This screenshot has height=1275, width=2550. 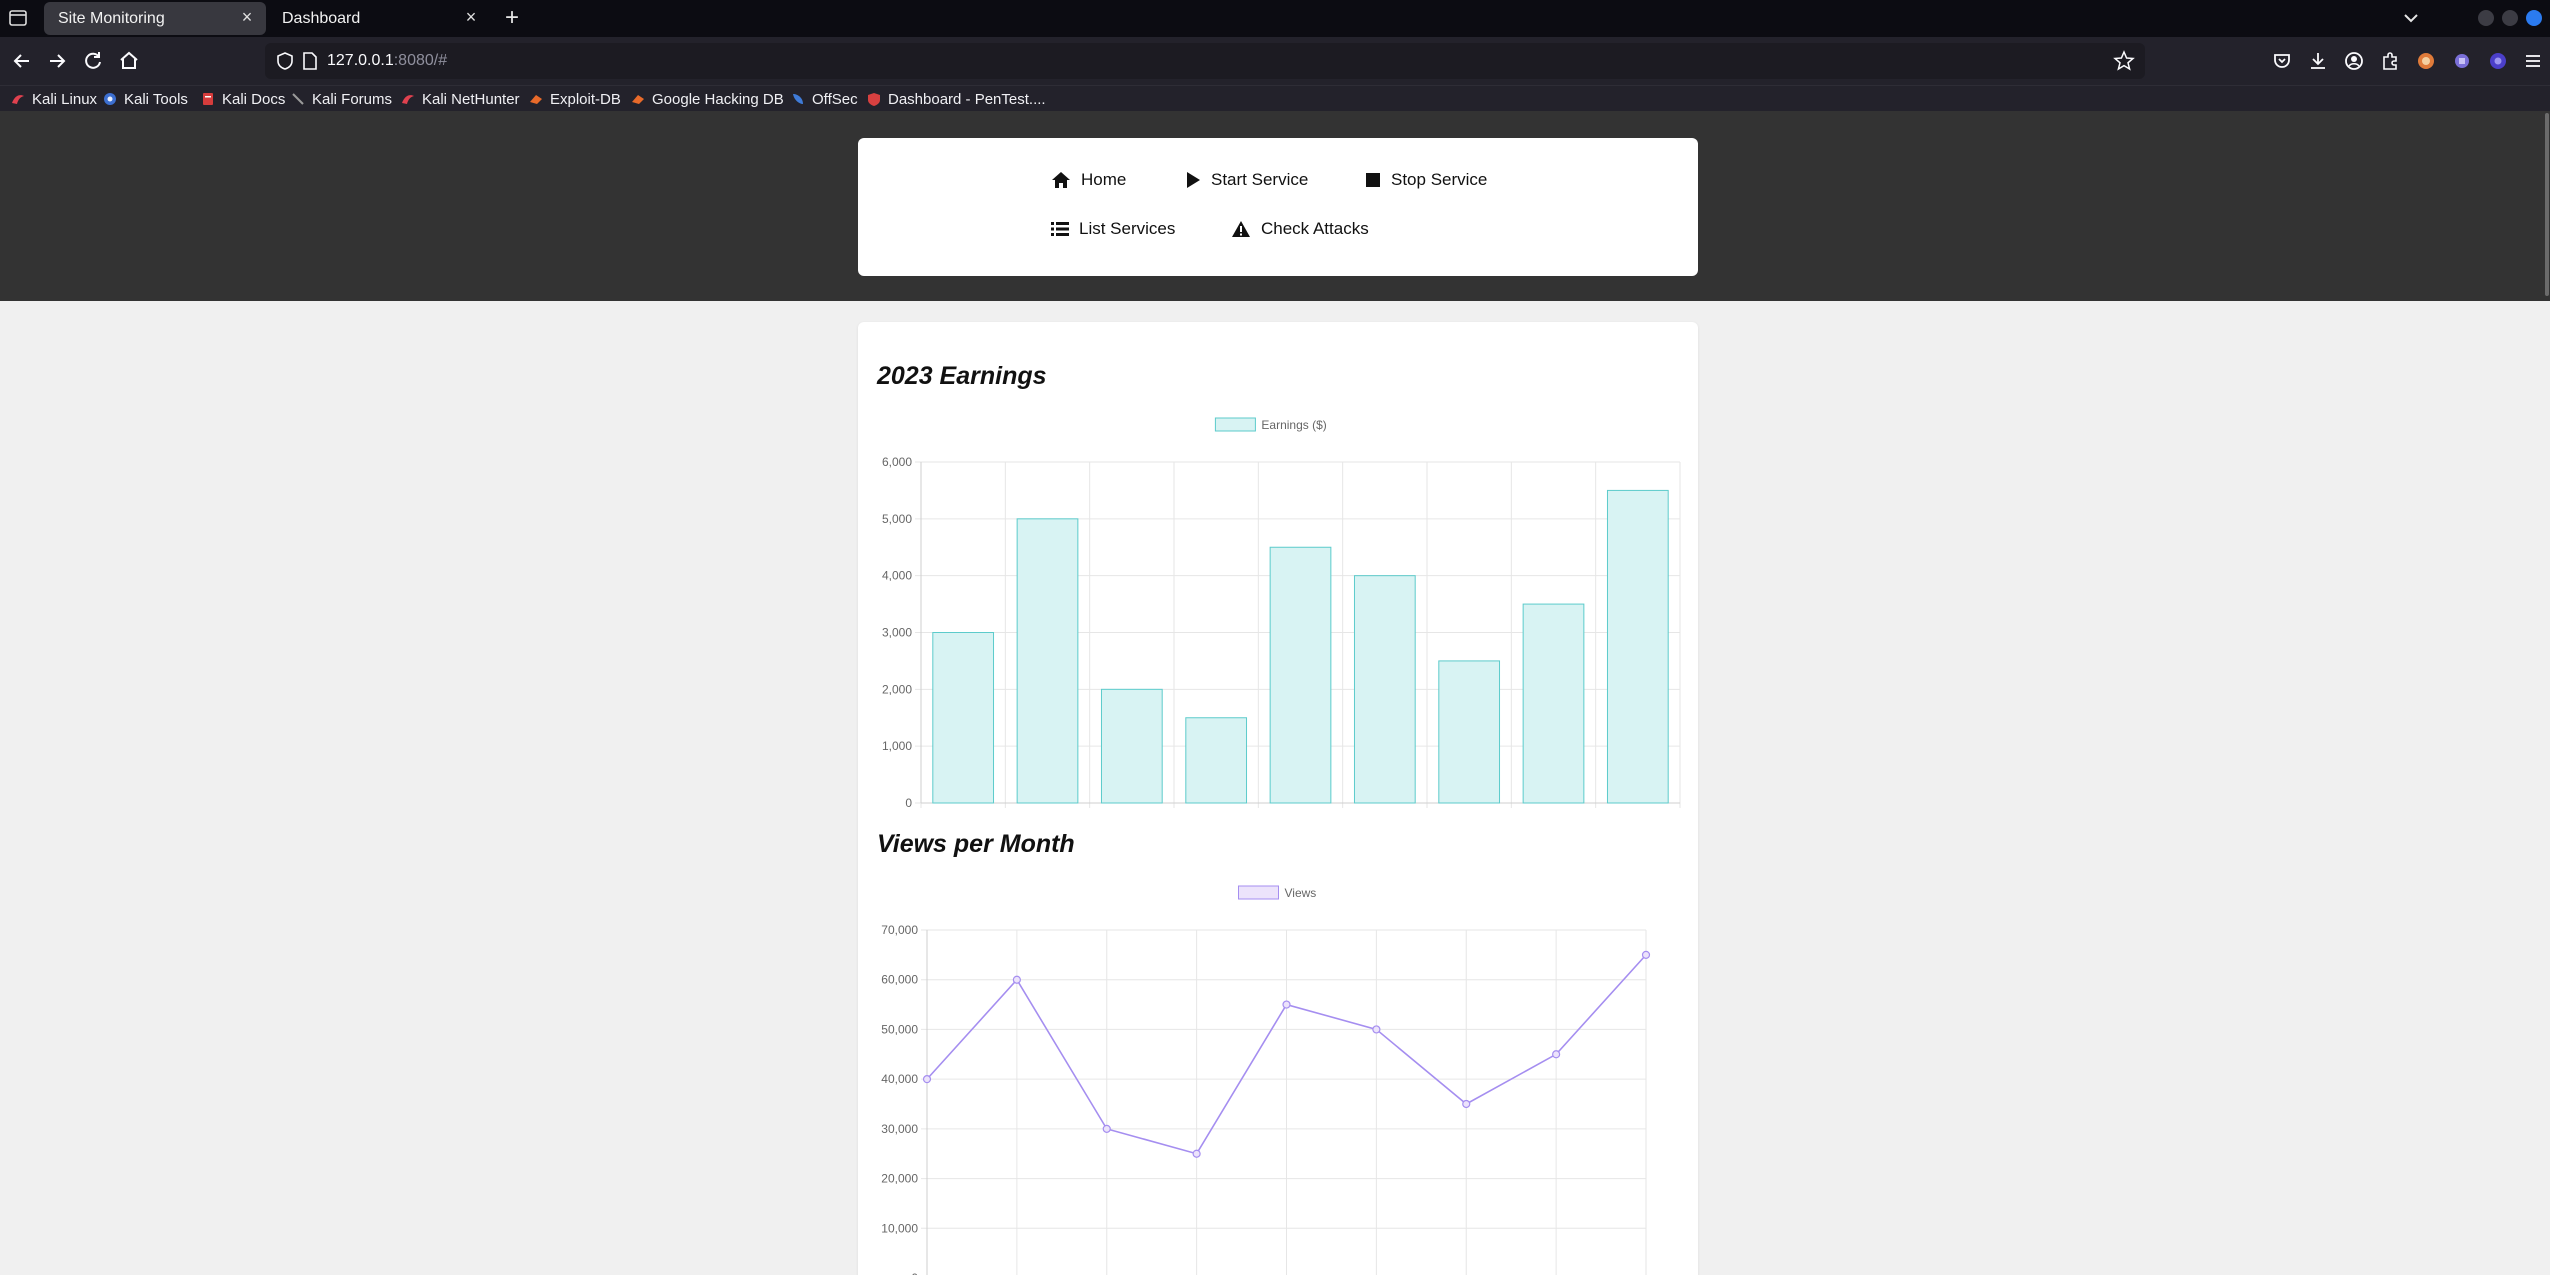 What do you see at coordinates (897, 746) in the screenshot?
I see `y-tick-label: 1,000` at bounding box center [897, 746].